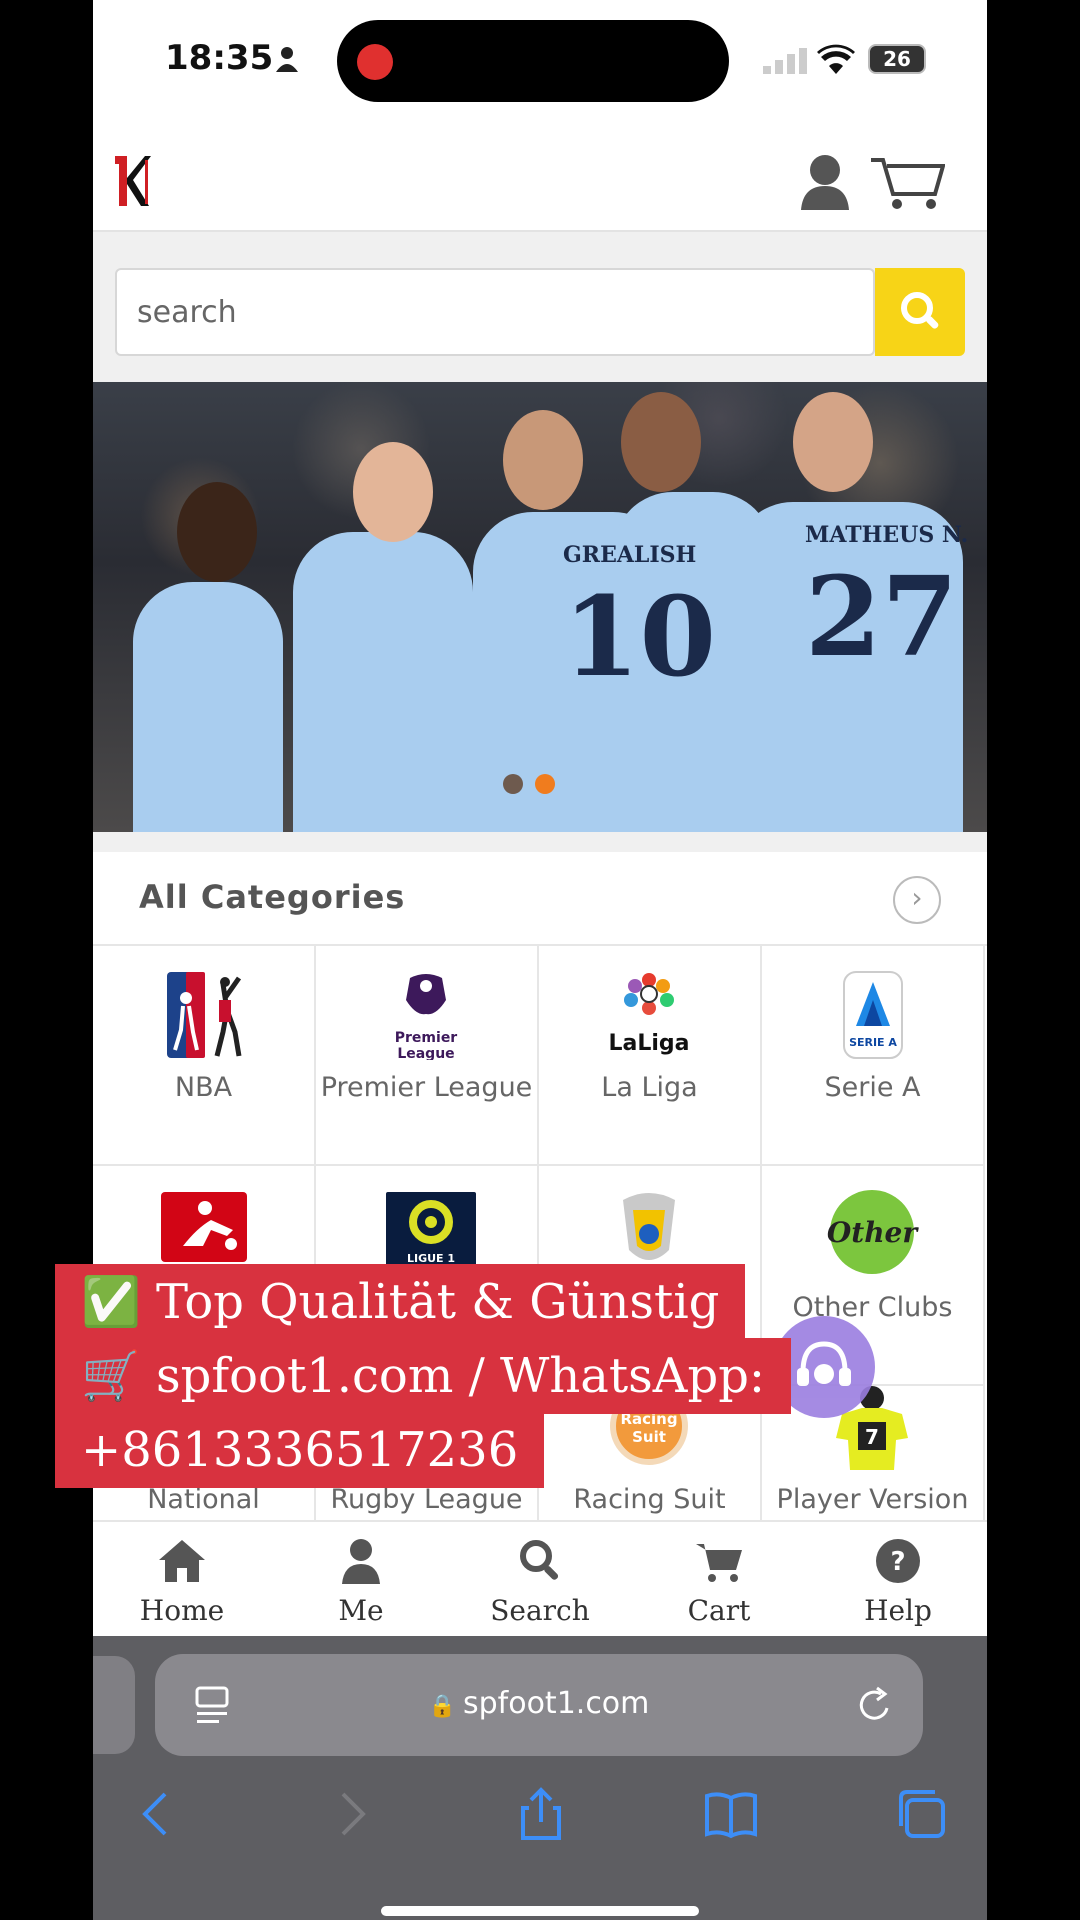 The width and height of the screenshot is (1080, 1920). Describe the element at coordinates (649, 1087) in the screenshot. I see `category-label: La Liga` at that location.